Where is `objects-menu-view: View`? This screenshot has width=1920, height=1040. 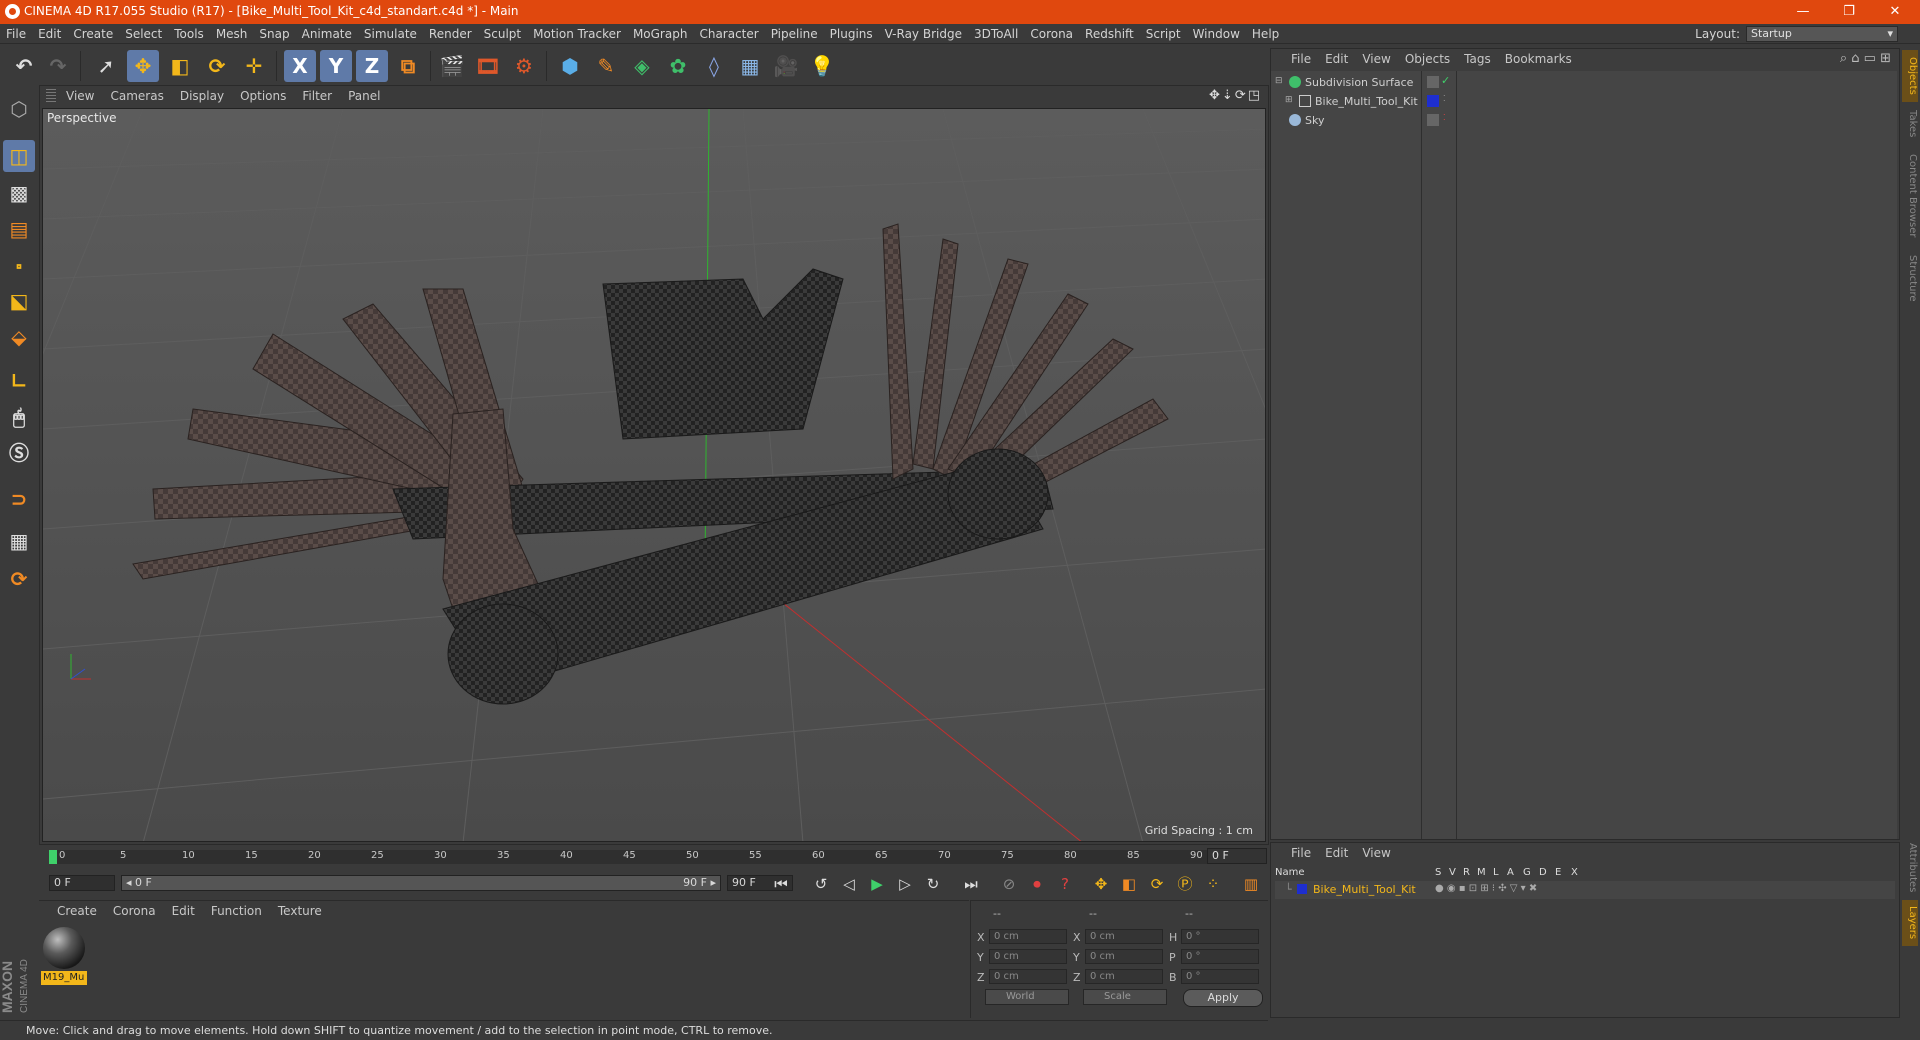 objects-menu-view: View is located at coordinates (1376, 59).